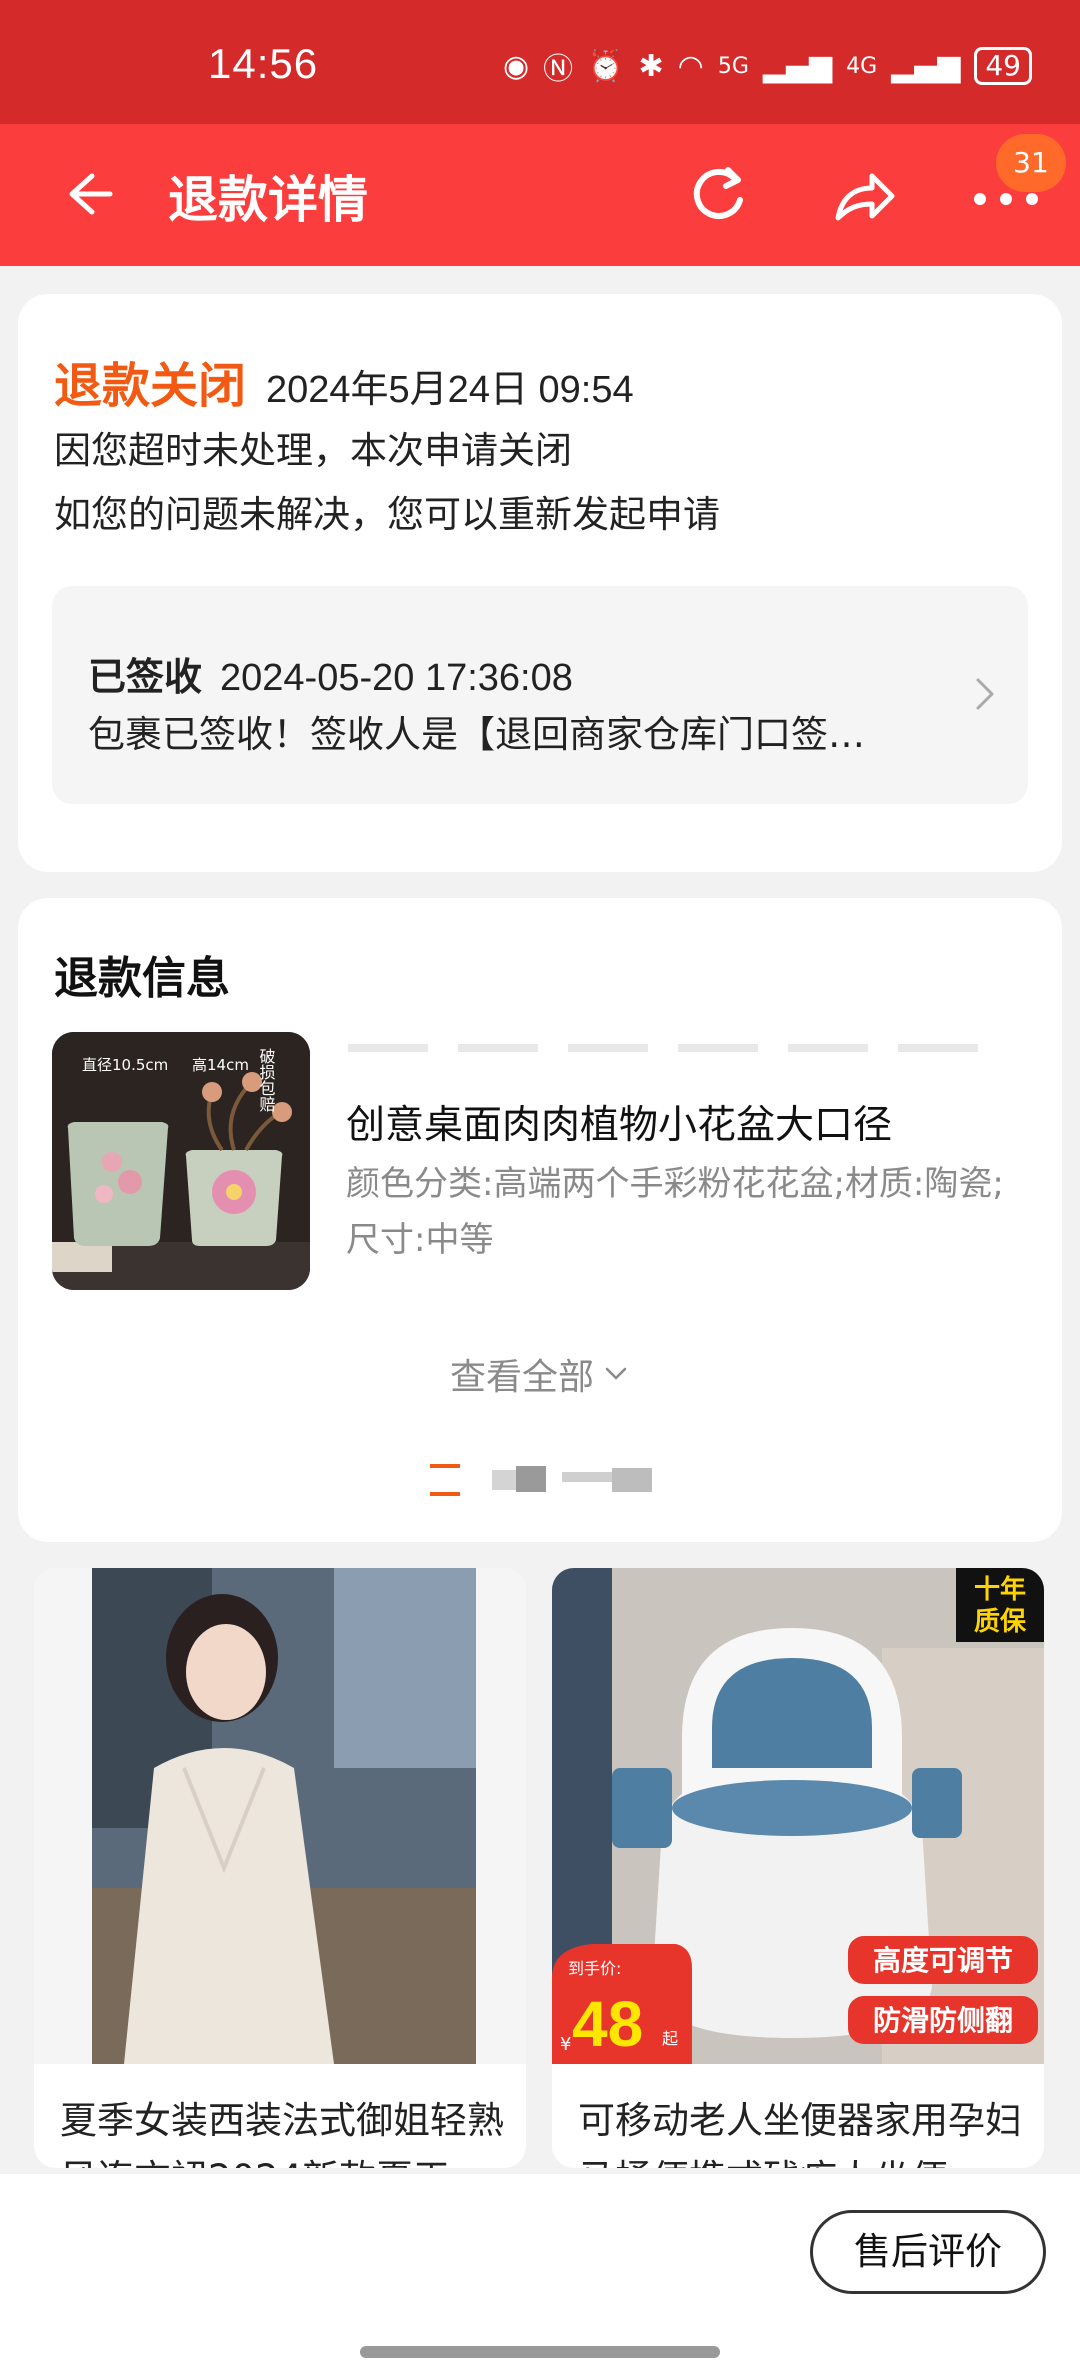  Describe the element at coordinates (280, 1816) in the screenshot. I see `dress-product-image` at that location.